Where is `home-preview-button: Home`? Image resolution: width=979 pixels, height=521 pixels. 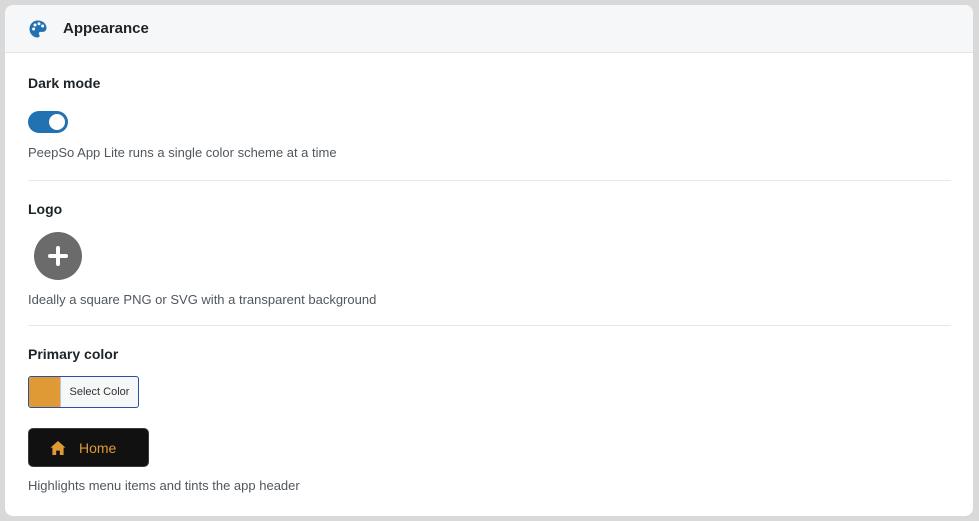
home-preview-button: Home is located at coordinates (88, 447).